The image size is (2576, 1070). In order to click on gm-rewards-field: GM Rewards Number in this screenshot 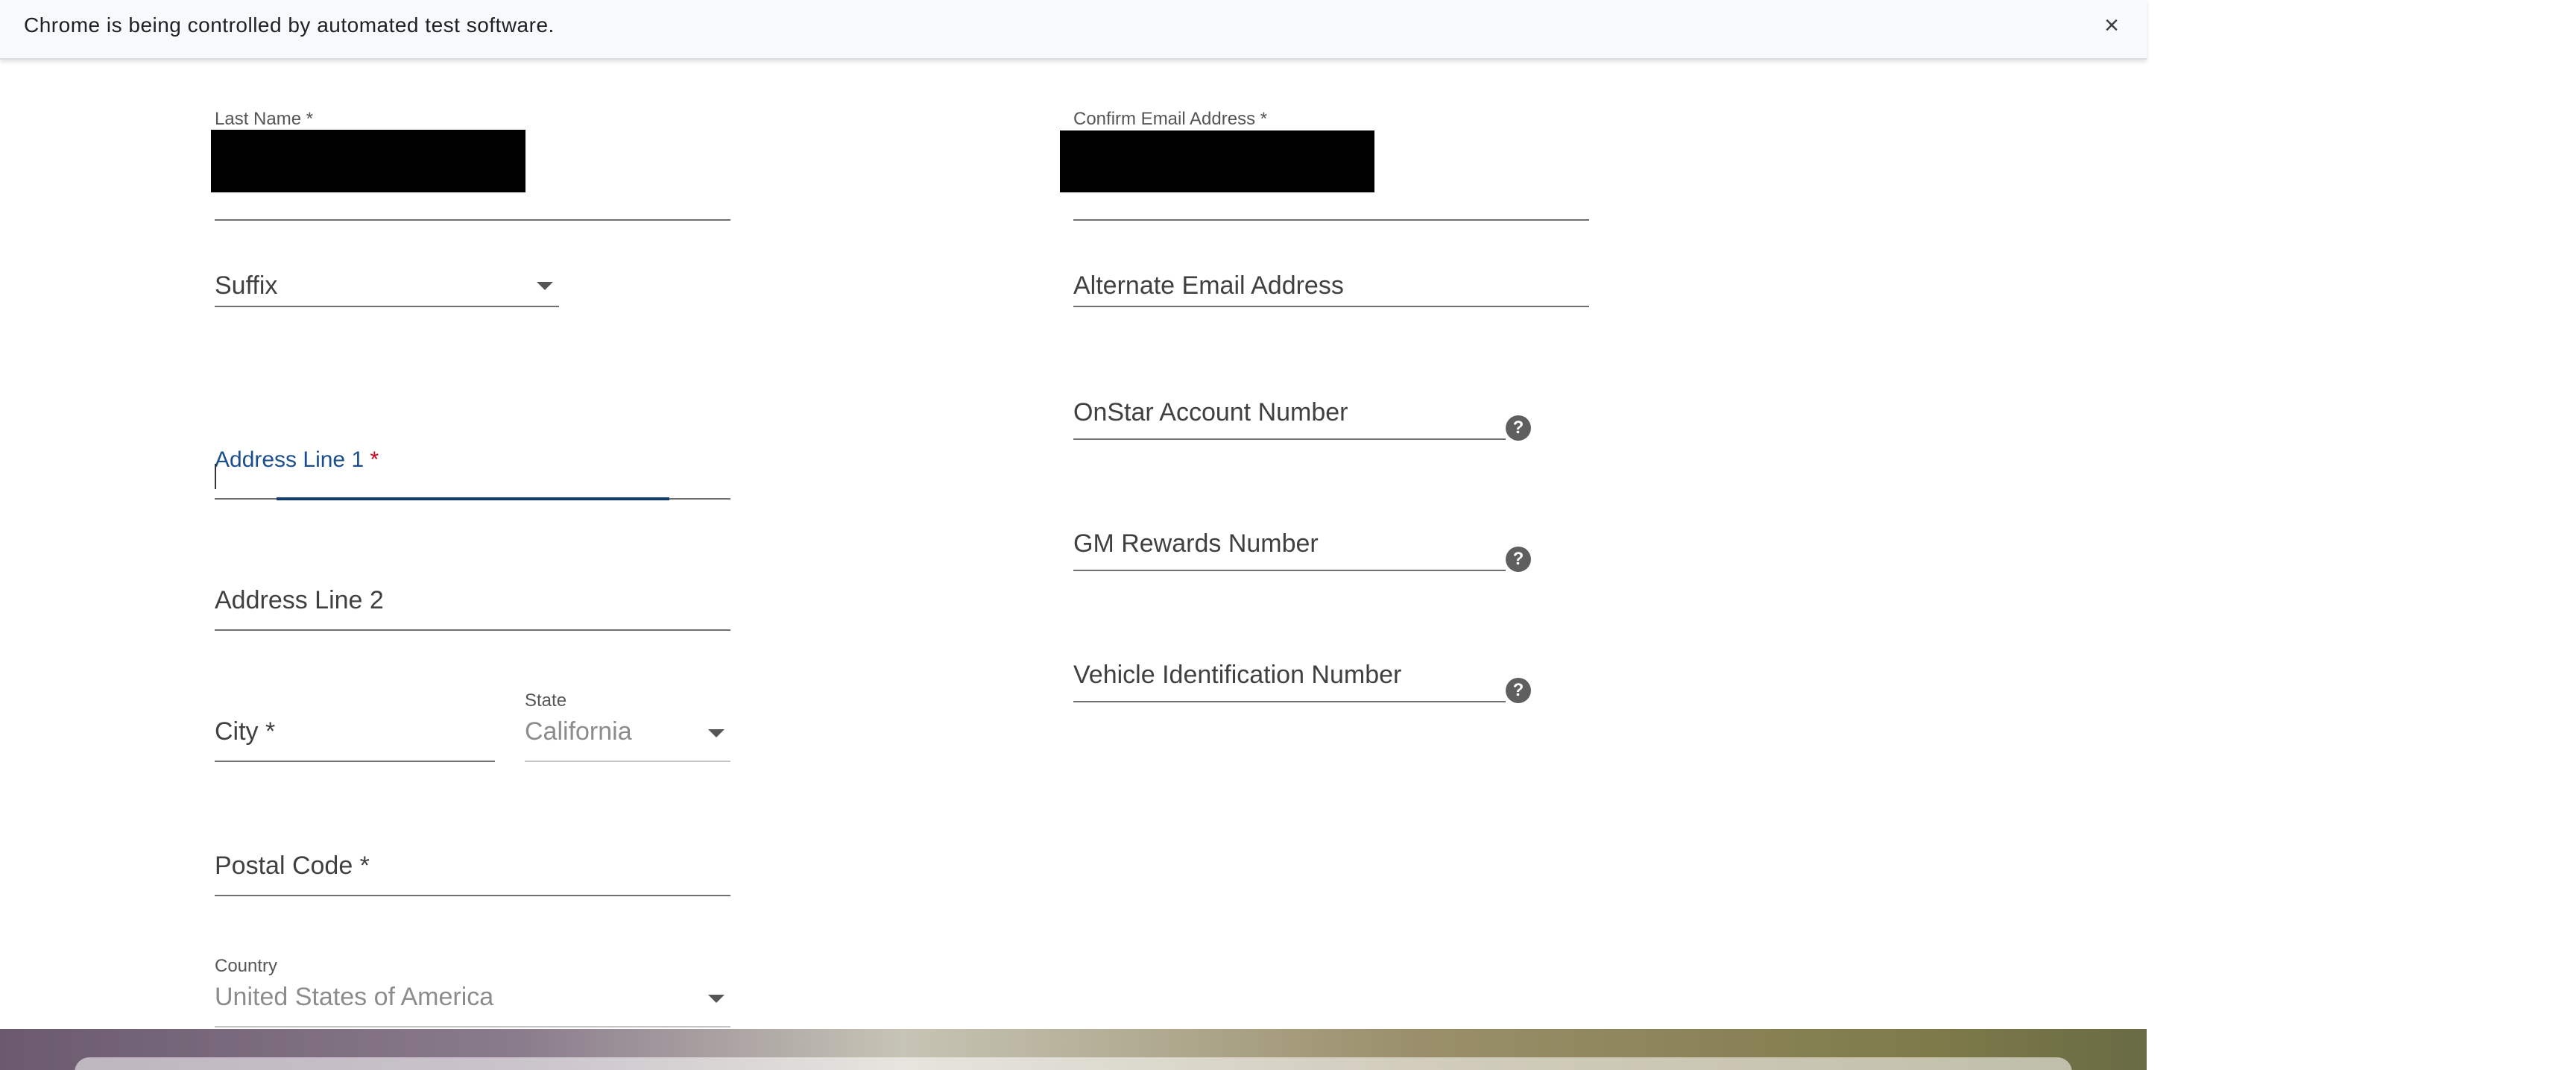, I will do `click(1289, 563)`.